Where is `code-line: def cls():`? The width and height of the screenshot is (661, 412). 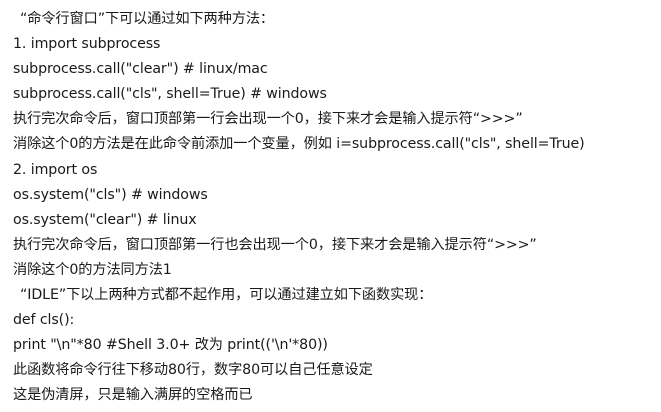 code-line: def cls(): is located at coordinates (44, 320).